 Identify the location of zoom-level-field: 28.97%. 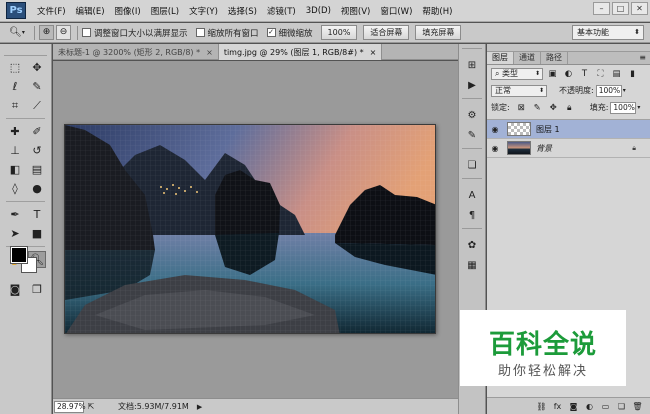
(70, 406).